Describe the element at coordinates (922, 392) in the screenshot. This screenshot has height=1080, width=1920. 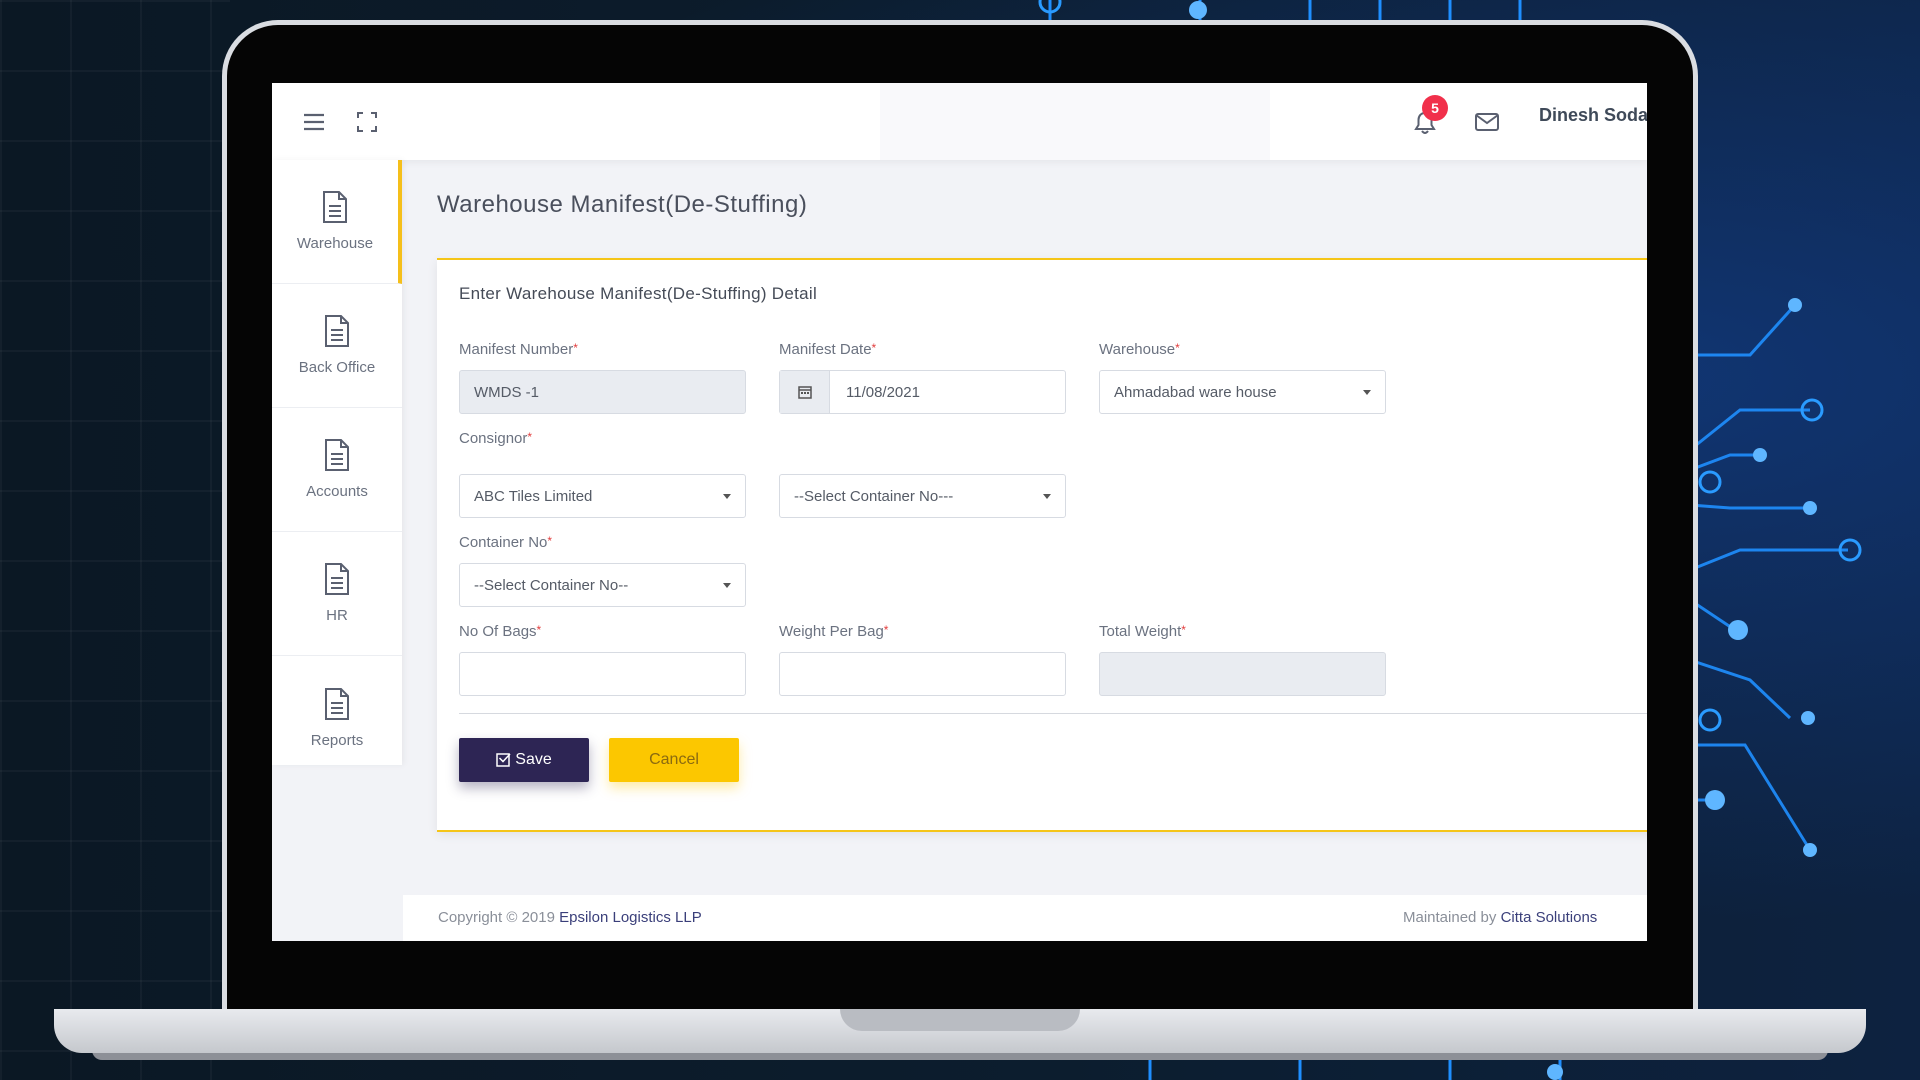
I see `manifest-date-field: 11/08/2021` at that location.